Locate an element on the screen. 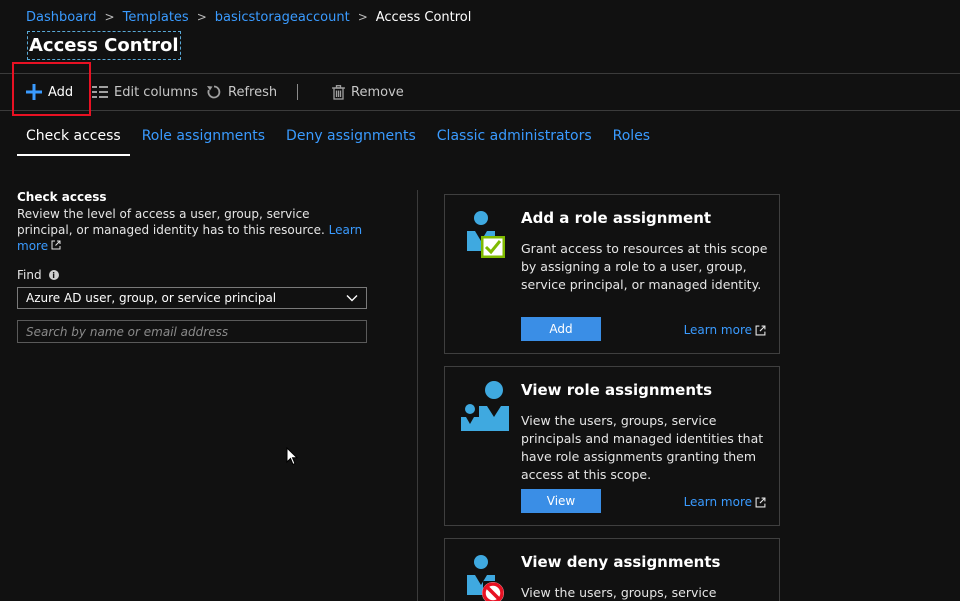  trash-icon is located at coordinates (338, 92).